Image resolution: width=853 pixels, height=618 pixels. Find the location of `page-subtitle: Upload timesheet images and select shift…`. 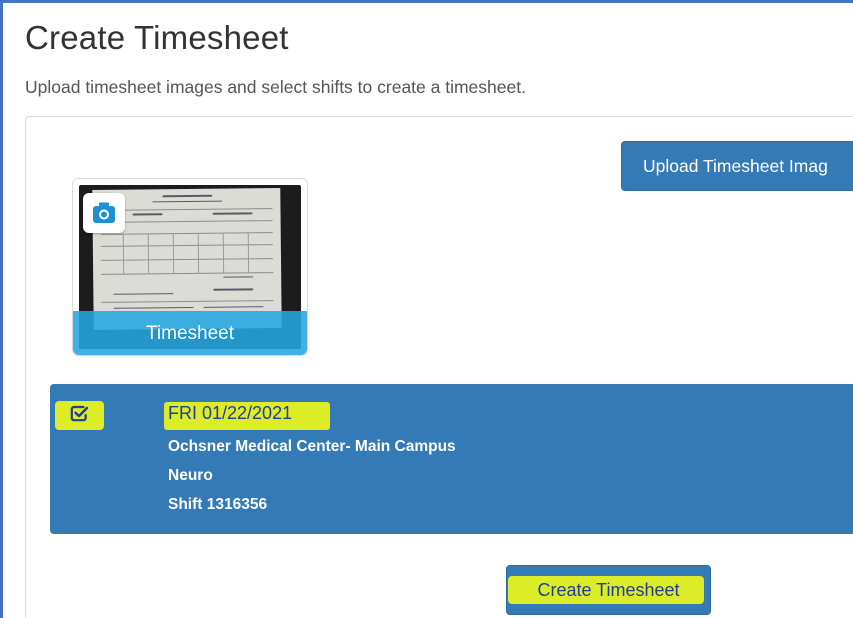

page-subtitle: Upload timesheet images and select shift… is located at coordinates (275, 87).